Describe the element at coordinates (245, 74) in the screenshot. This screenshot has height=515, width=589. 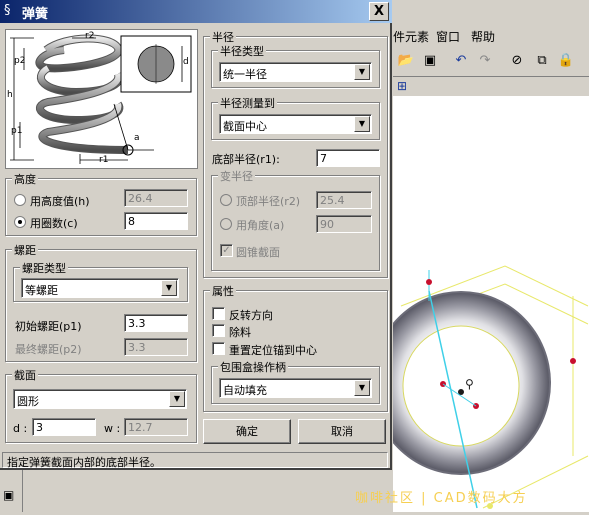
I see `radius-type-value: 统一半径` at that location.